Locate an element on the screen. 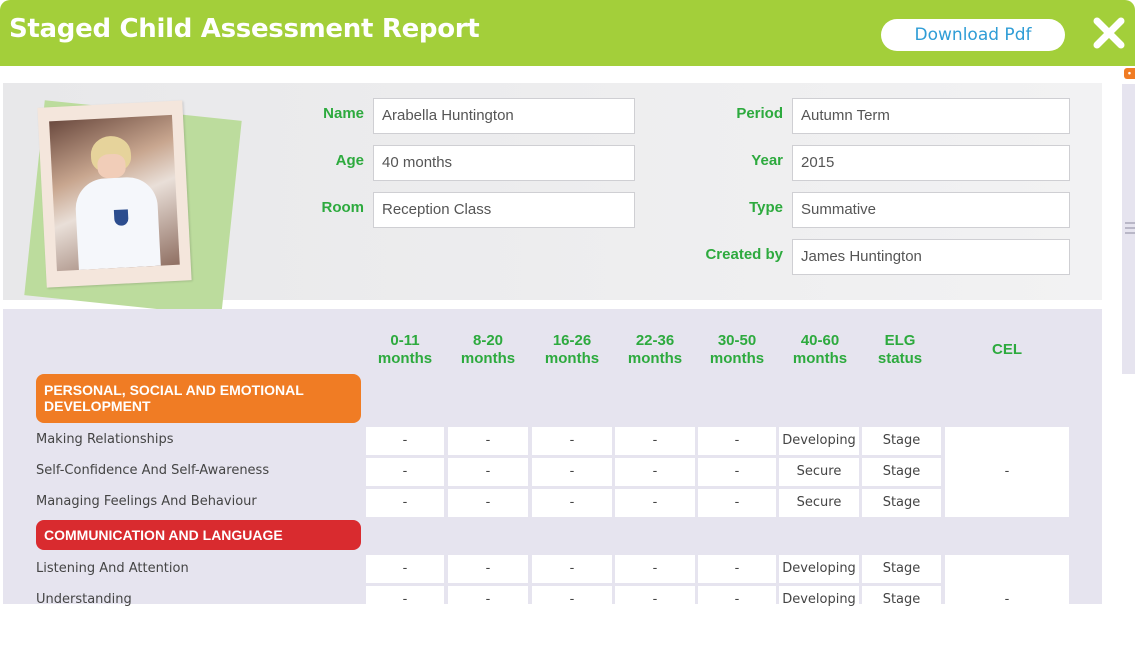  column-header-8-20: 8-20 months is located at coordinates (488, 349).